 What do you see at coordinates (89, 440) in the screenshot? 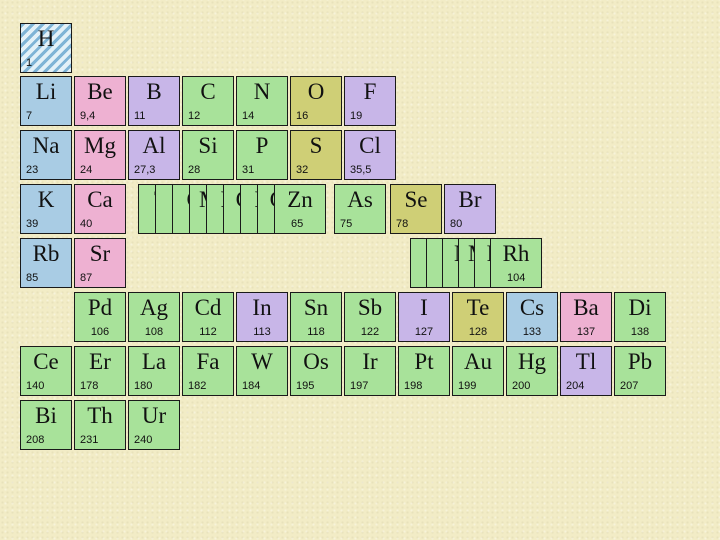
I see `atomic-weight: 231` at bounding box center [89, 440].